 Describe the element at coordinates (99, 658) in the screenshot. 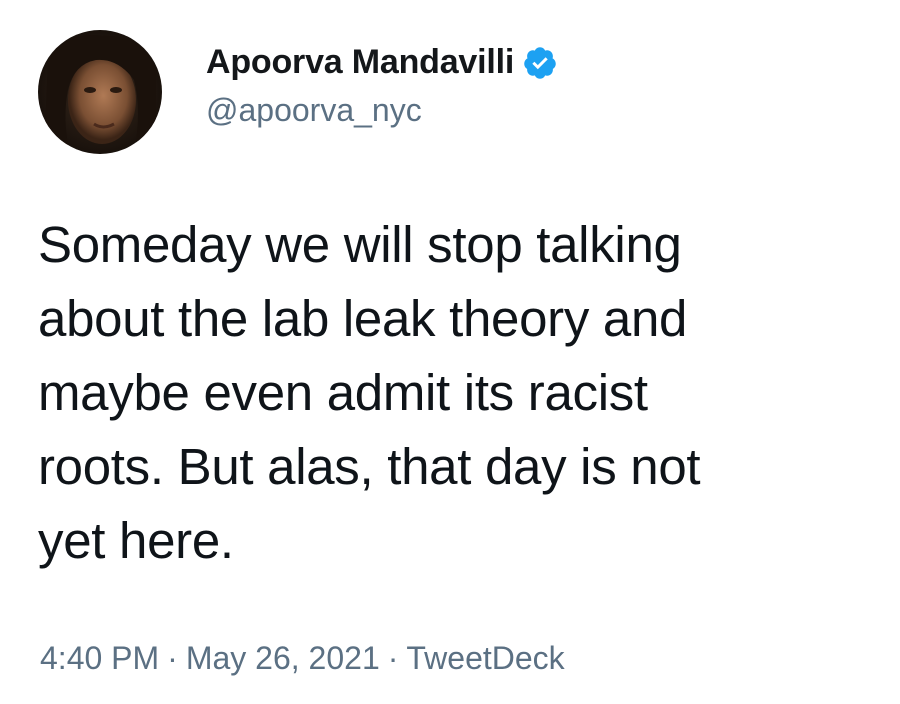

I see `tweet-time: 4:40 PM` at that location.